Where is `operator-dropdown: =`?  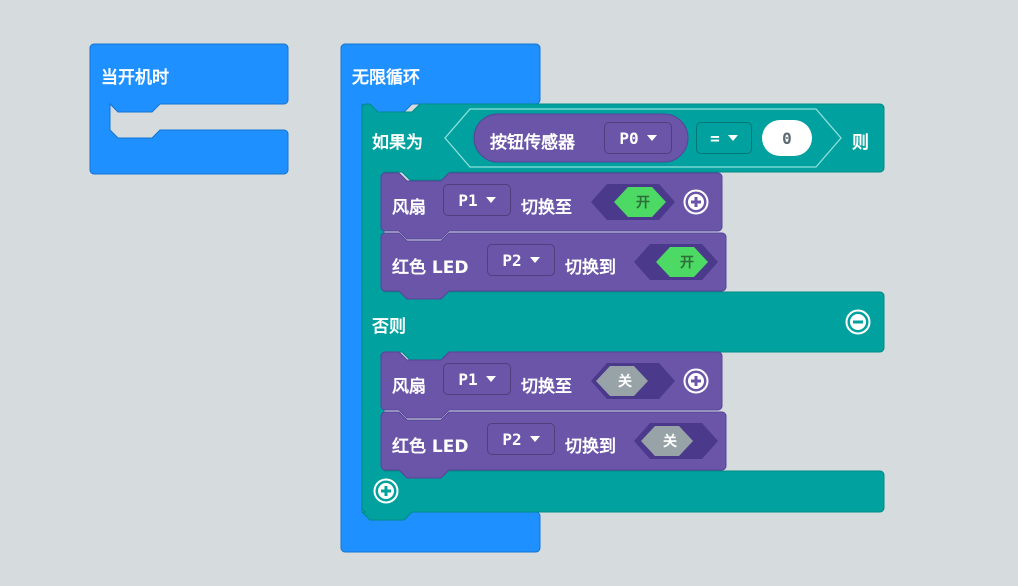 operator-dropdown: = is located at coordinates (724, 138).